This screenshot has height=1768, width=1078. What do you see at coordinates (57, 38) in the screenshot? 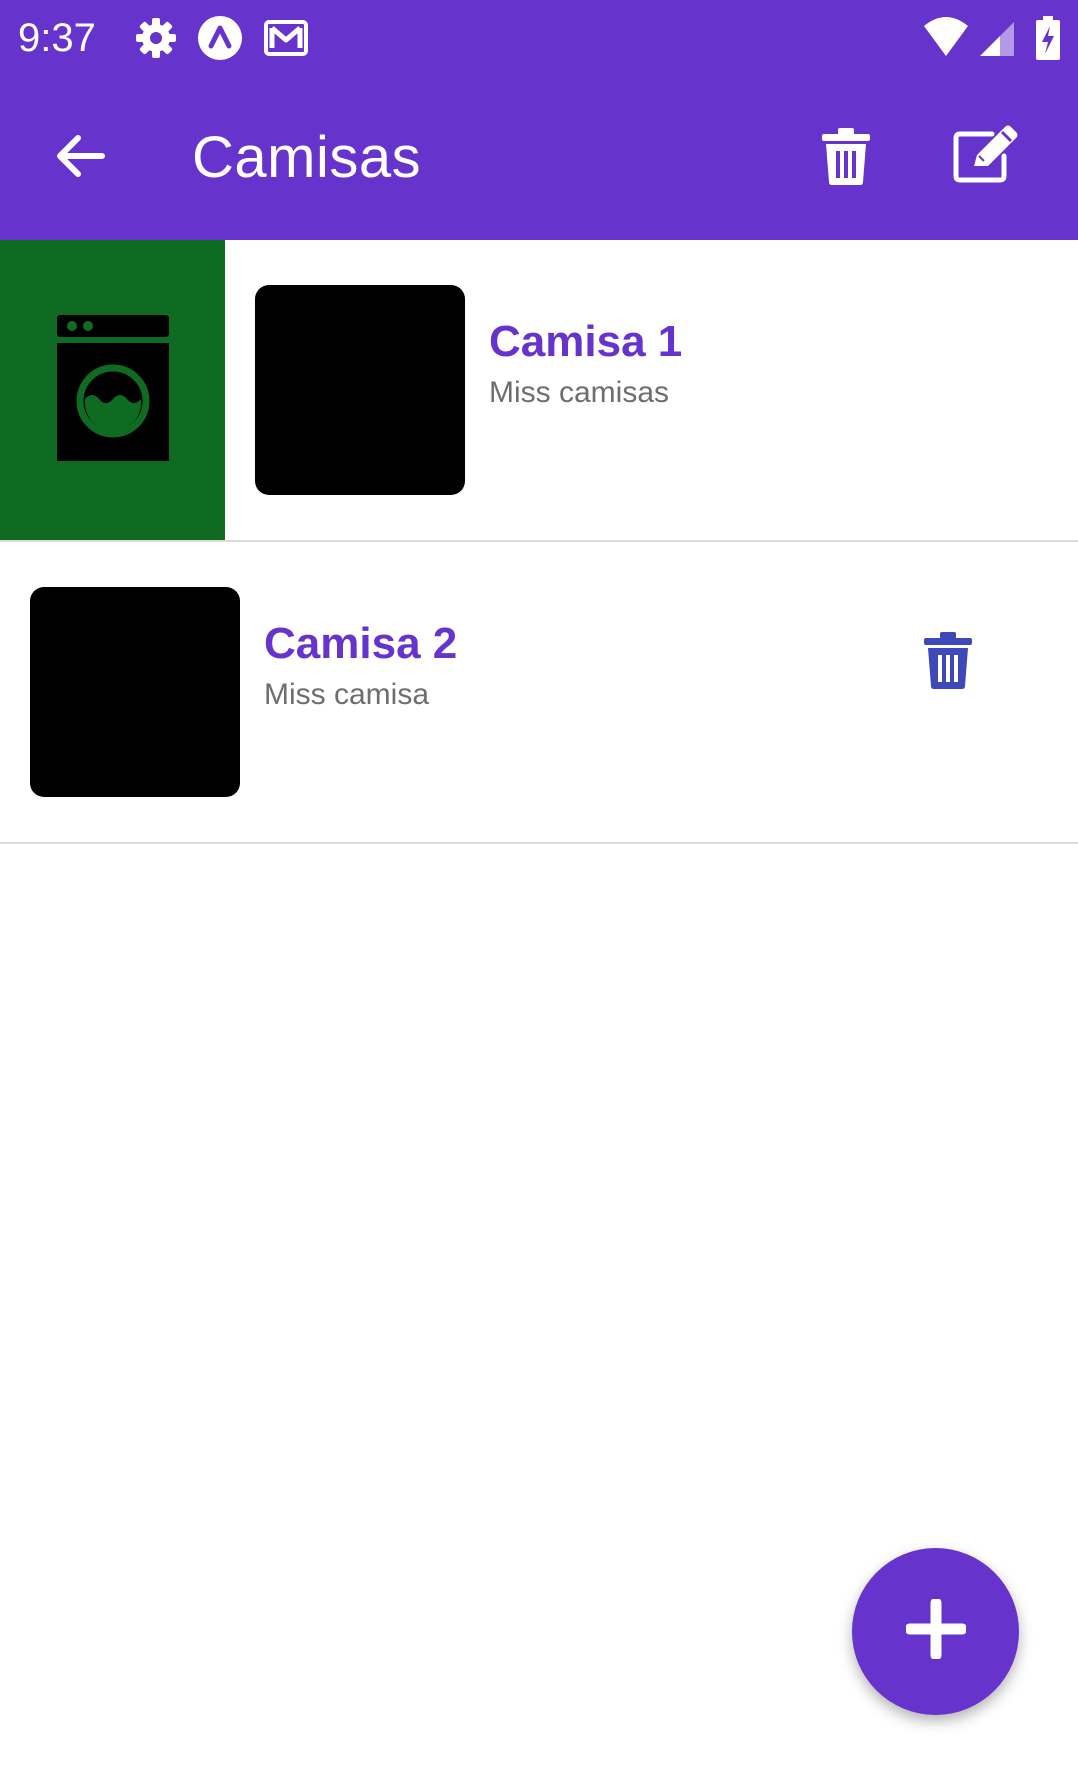
I see `status-time: 9:37` at bounding box center [57, 38].